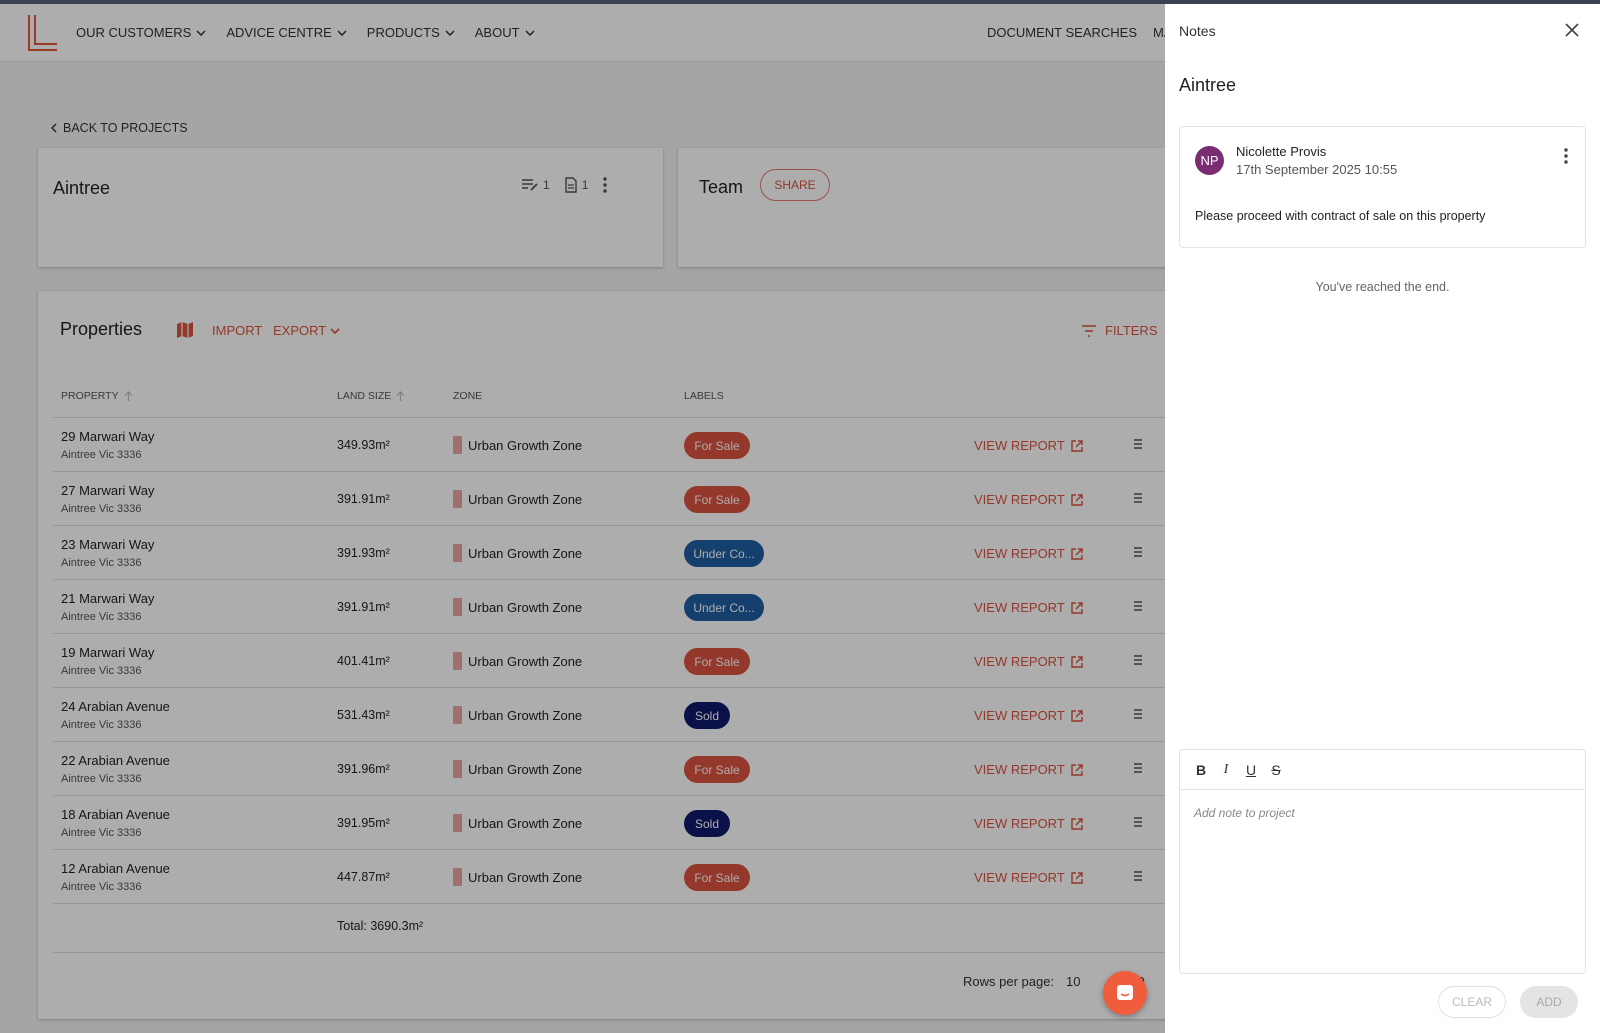 This screenshot has height=1033, width=1600. I want to click on underline-button: U, so click(1251, 770).